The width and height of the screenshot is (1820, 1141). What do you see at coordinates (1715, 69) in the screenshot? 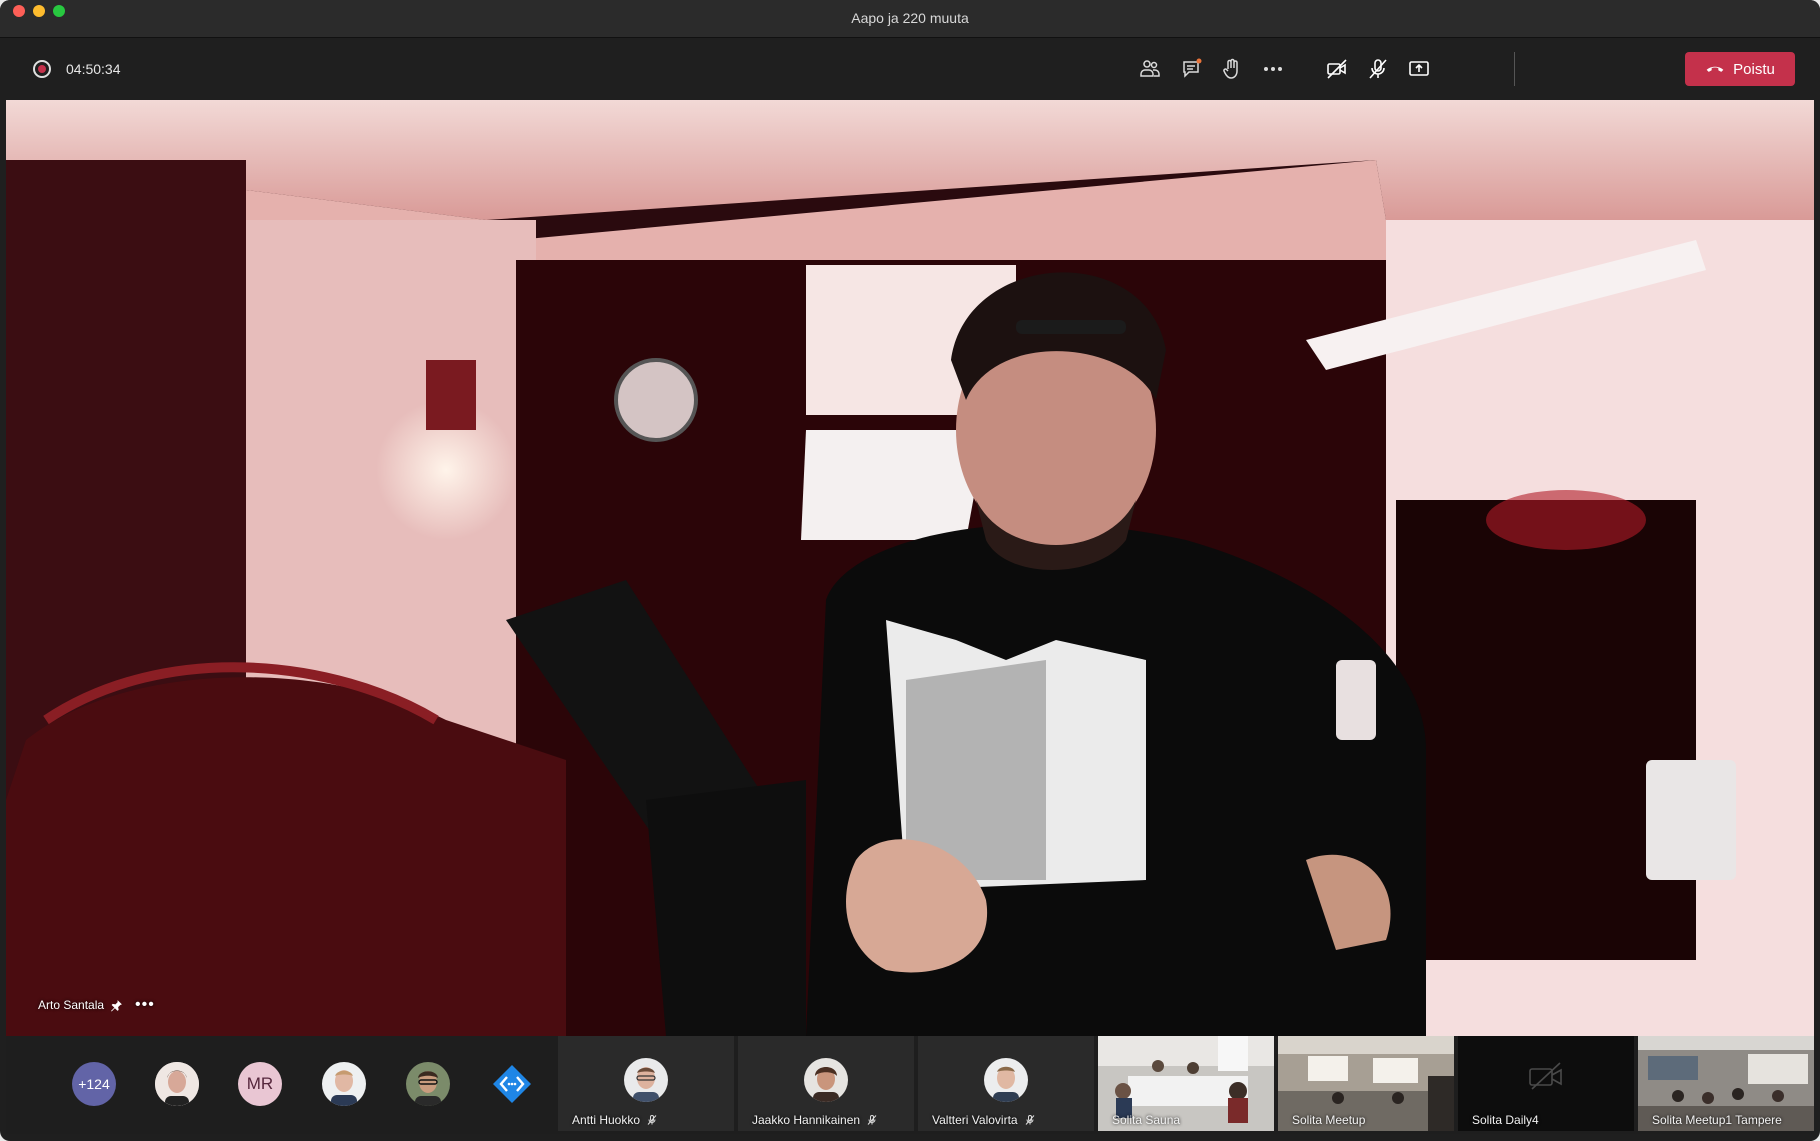
I see `hang-up-icon` at bounding box center [1715, 69].